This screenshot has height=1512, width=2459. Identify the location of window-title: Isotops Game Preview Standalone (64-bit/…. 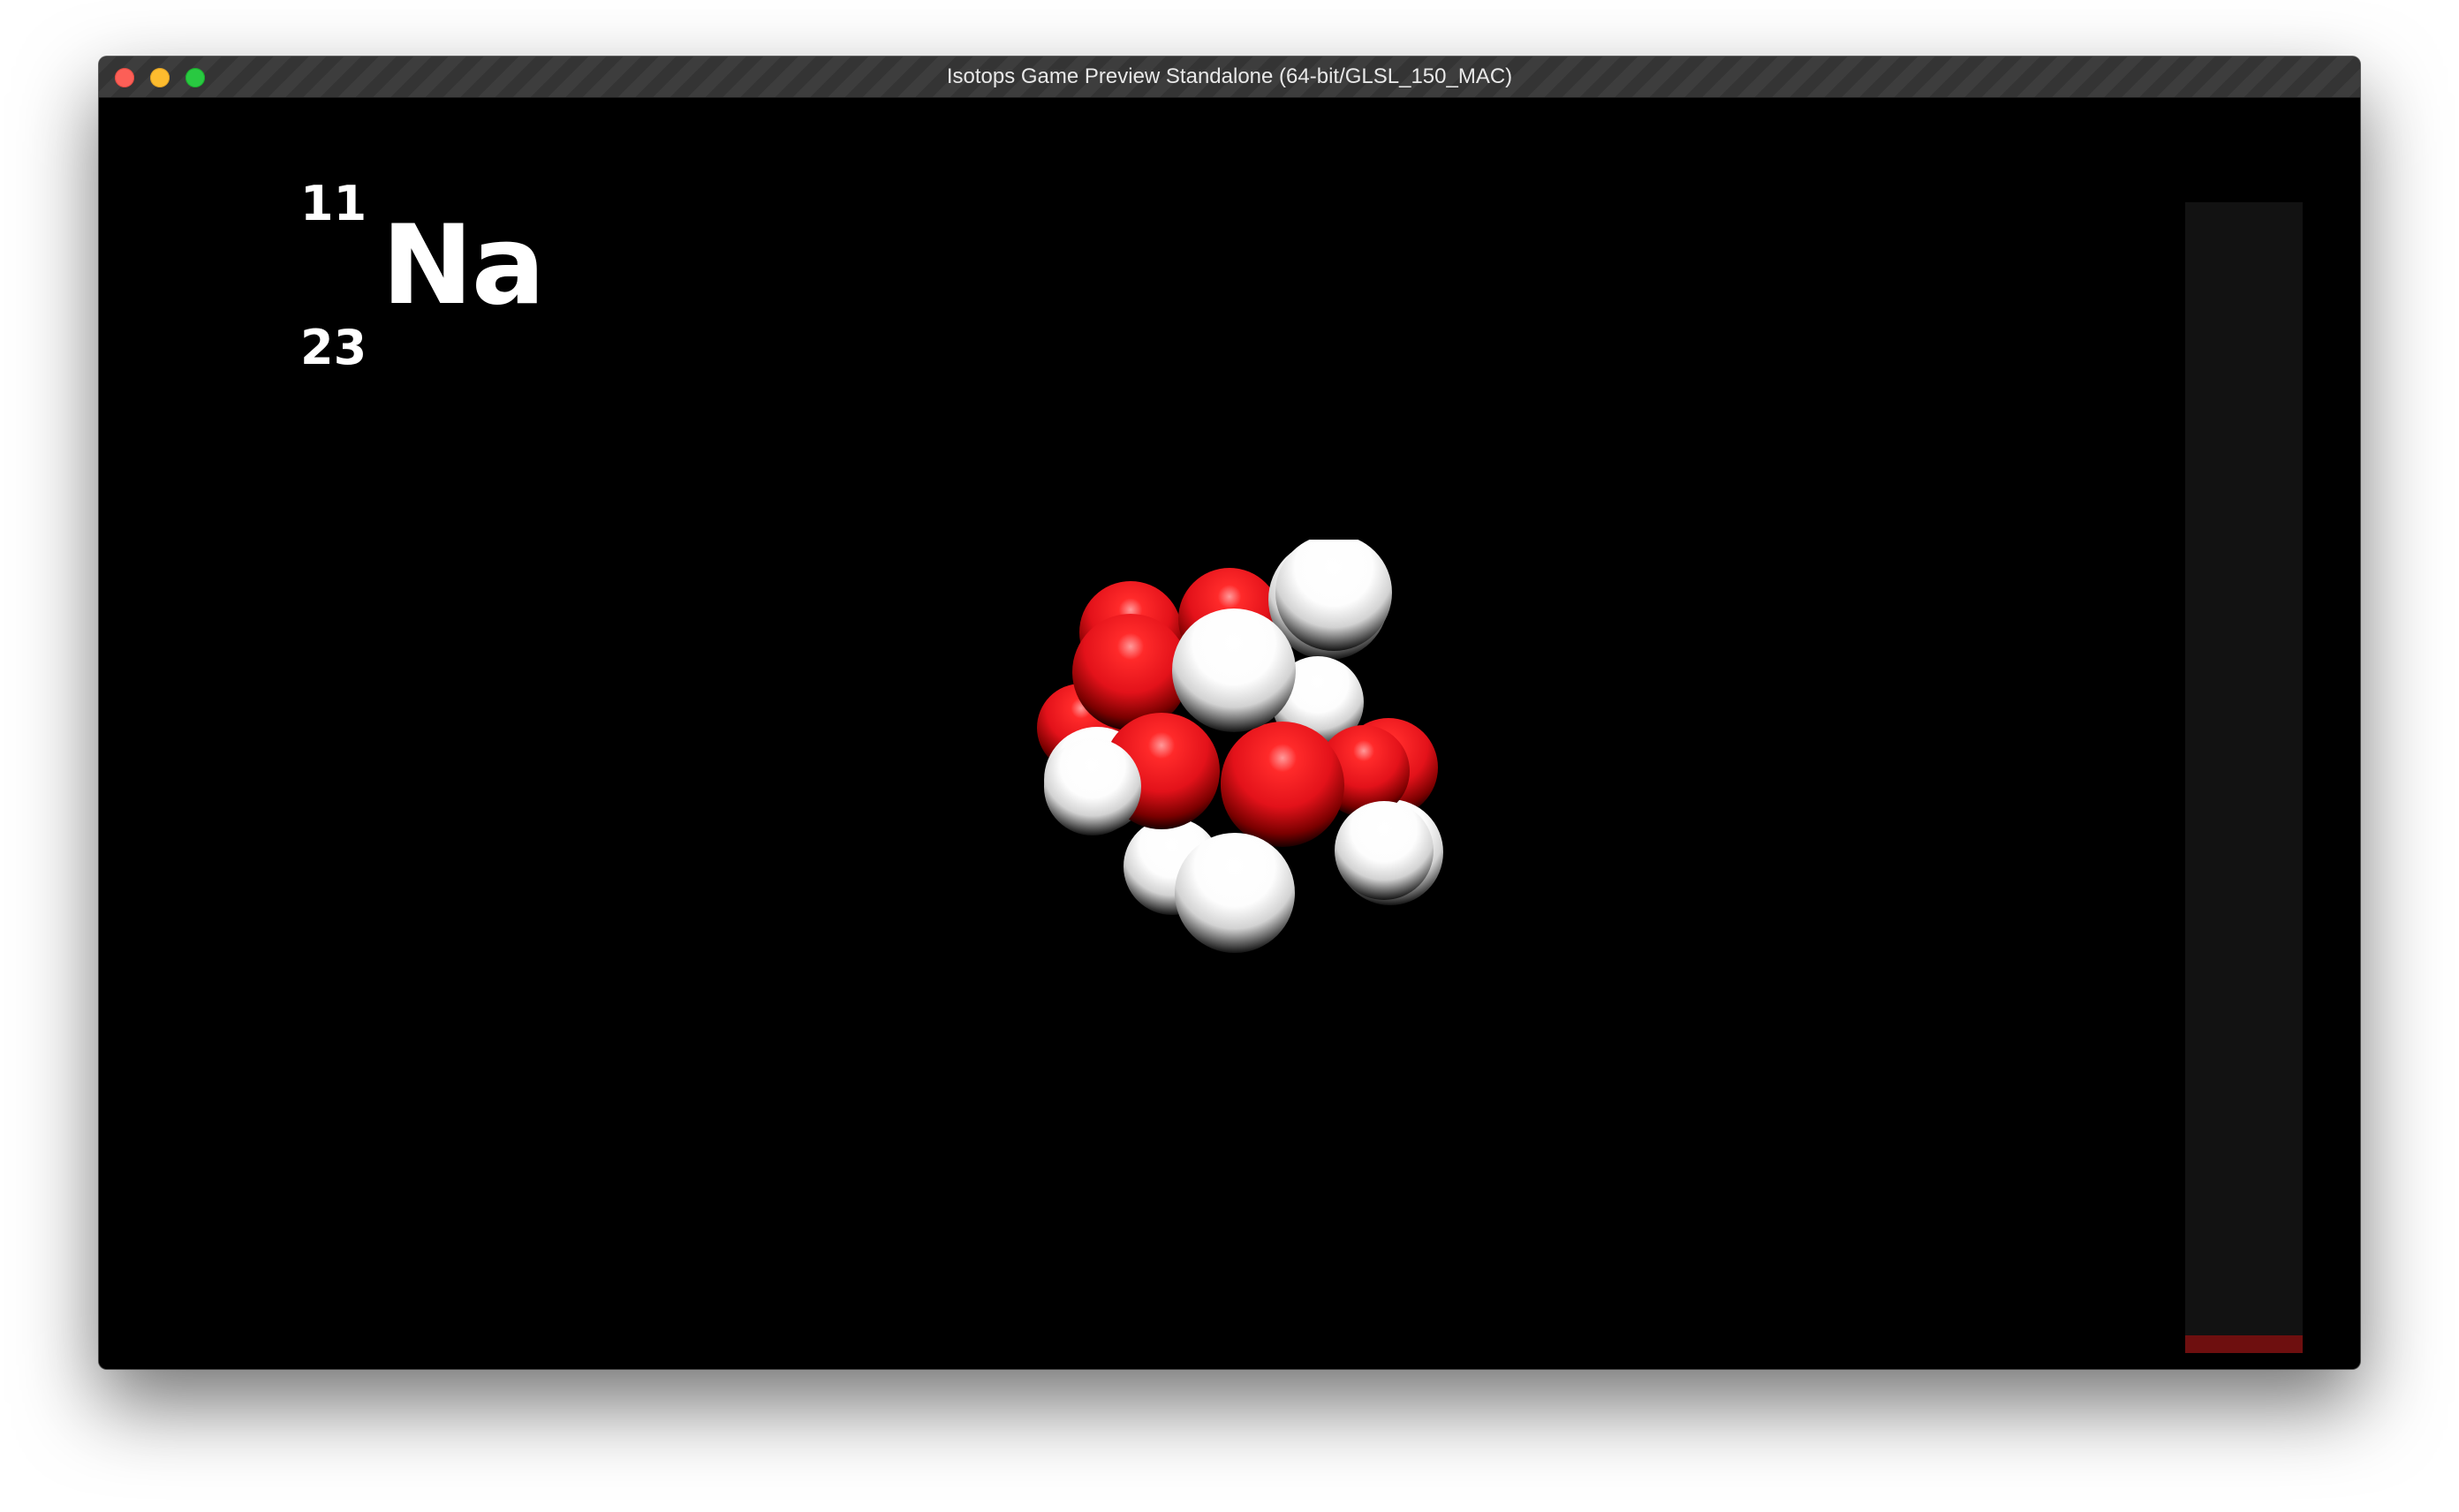
(1229, 76).